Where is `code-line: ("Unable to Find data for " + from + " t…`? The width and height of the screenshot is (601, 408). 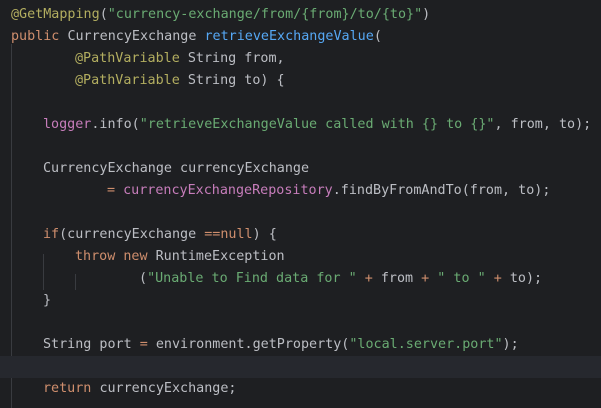 code-line: ("Unable to Find data for " + from + " t… is located at coordinates (340, 279).